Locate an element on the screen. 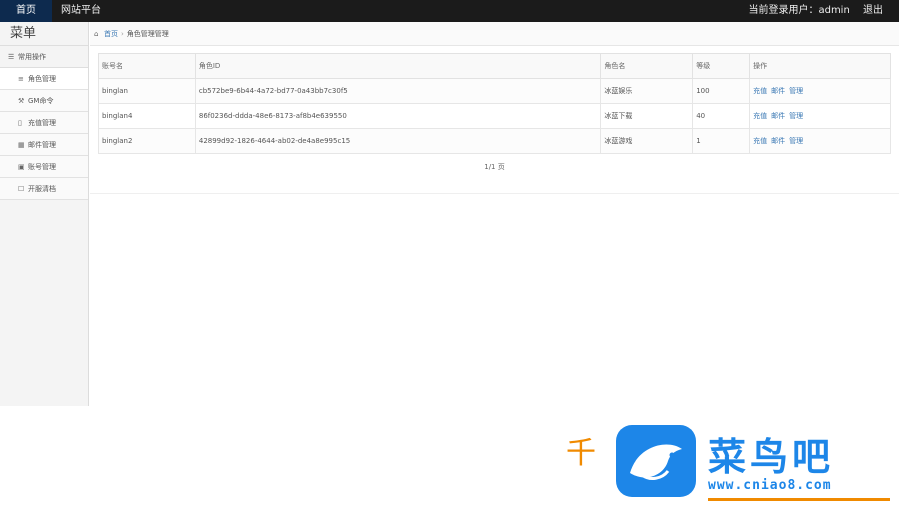  list-icon: ☰ is located at coordinates (11, 57).